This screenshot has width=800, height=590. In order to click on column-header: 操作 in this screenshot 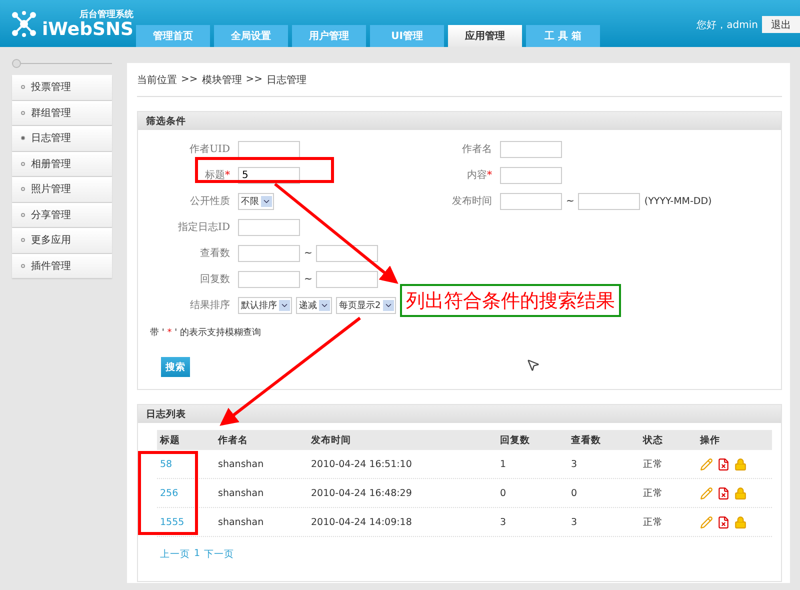, I will do `click(710, 440)`.